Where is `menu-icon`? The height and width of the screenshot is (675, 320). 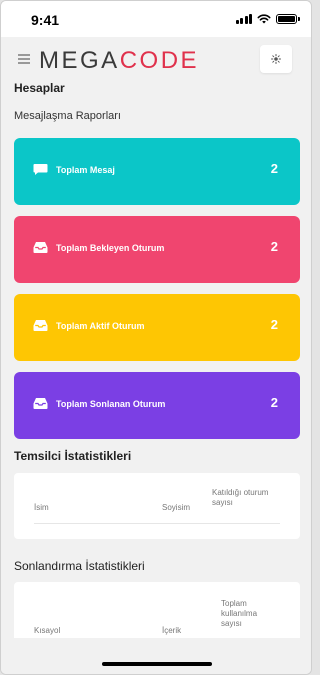 menu-icon is located at coordinates (24, 59).